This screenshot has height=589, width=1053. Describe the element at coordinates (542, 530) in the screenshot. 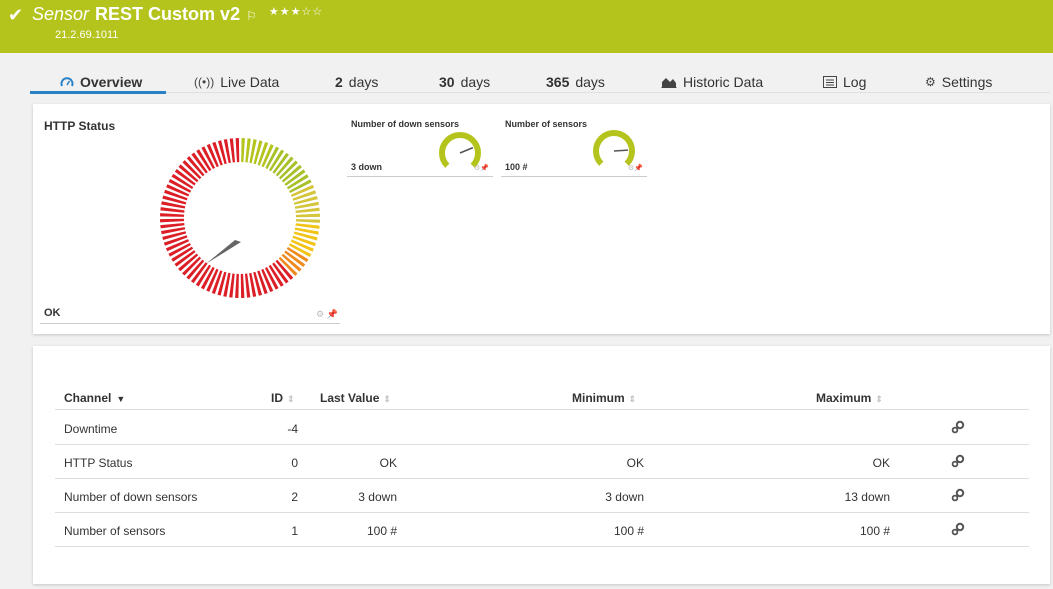

I see `table-row: Number of sensors 1 100 # 100 # 100 #` at that location.